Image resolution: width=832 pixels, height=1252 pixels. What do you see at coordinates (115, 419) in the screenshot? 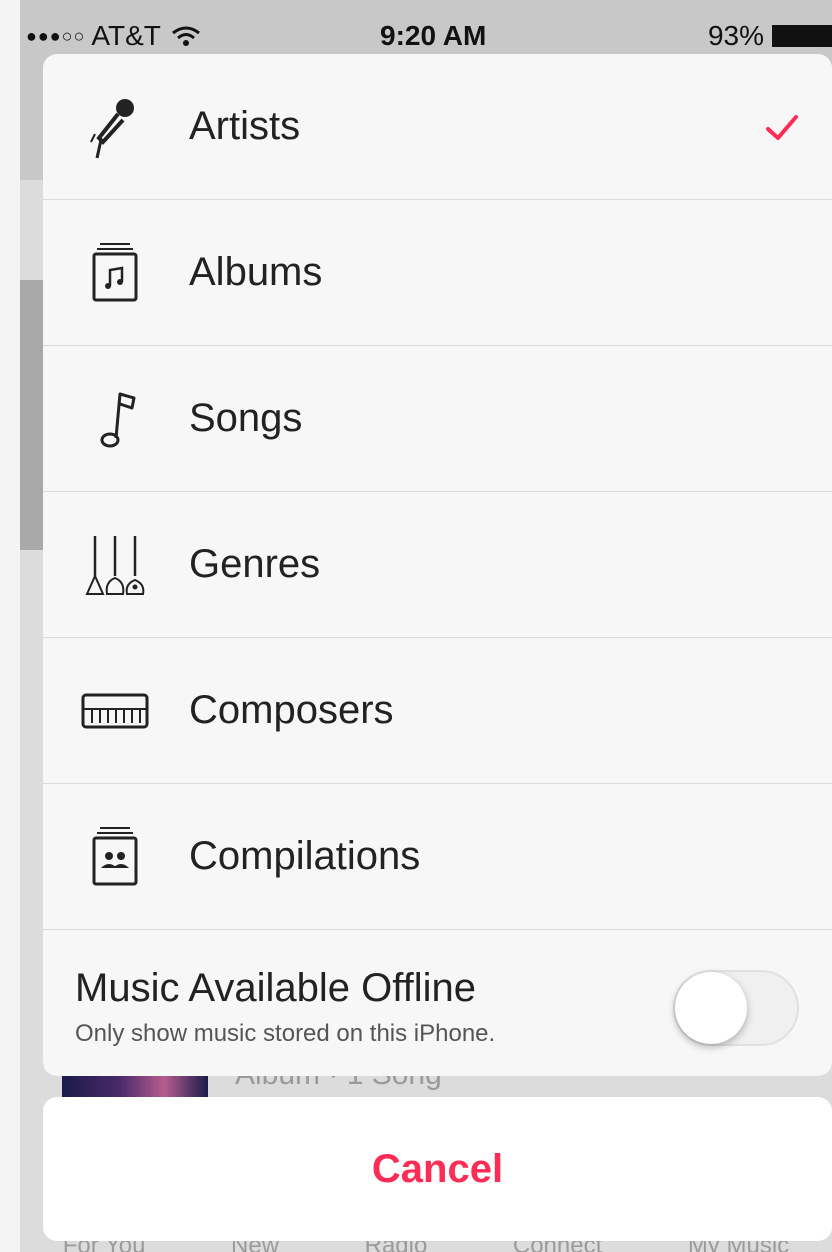
I see `music-note-icon` at bounding box center [115, 419].